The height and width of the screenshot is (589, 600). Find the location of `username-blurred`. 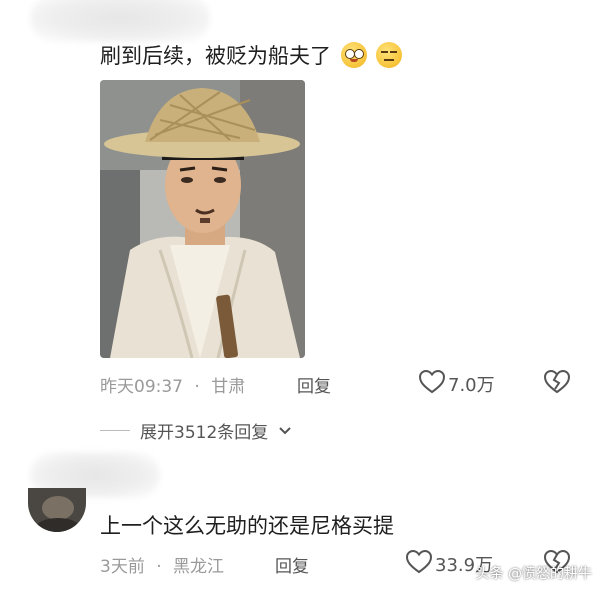

username-blurred is located at coordinates (120, 21).